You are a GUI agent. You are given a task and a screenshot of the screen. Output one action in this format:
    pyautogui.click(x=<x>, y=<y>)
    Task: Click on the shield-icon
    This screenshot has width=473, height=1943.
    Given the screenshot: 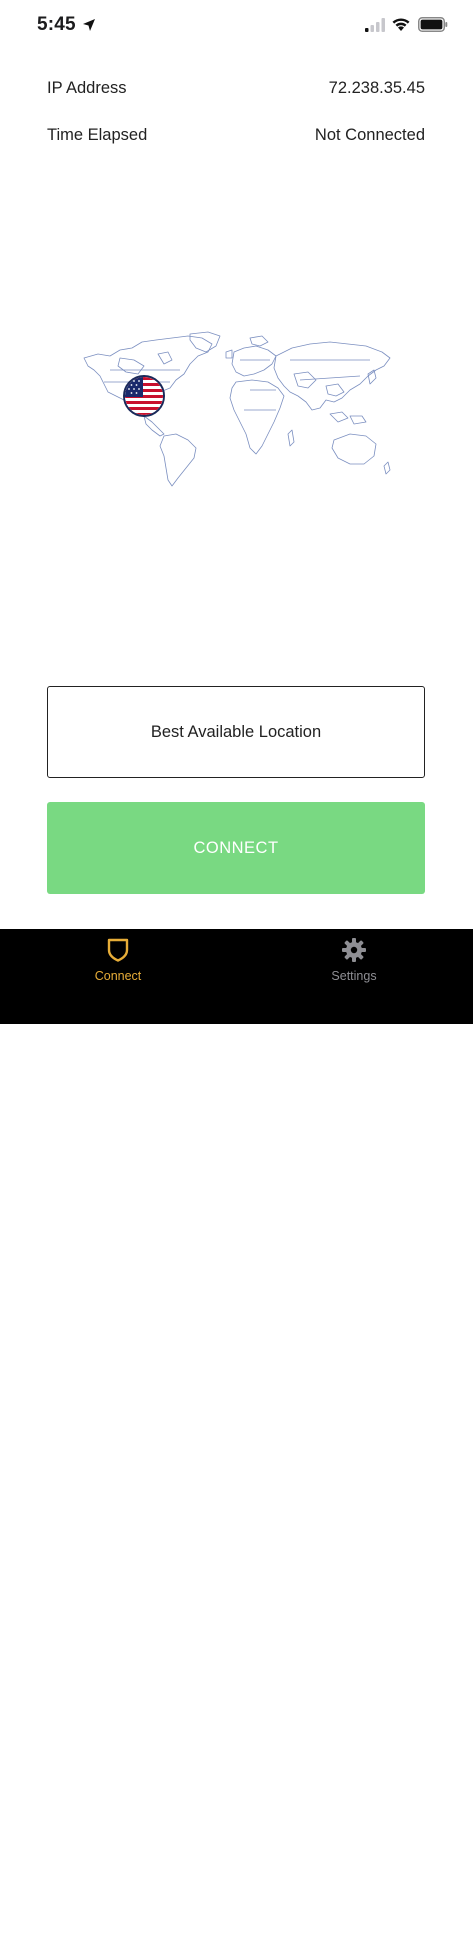 What is the action you would take?
    pyautogui.click(x=118, y=950)
    